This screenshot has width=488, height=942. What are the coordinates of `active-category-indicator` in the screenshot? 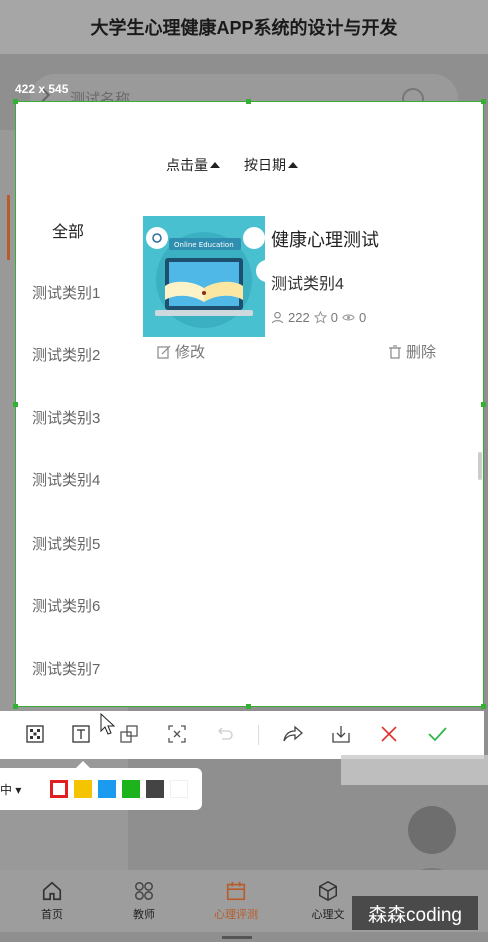 It's located at (8, 227).